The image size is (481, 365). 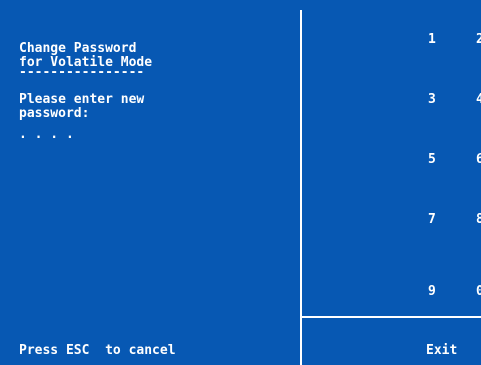 I want to click on key-5-button: 5, so click(x=432, y=160).